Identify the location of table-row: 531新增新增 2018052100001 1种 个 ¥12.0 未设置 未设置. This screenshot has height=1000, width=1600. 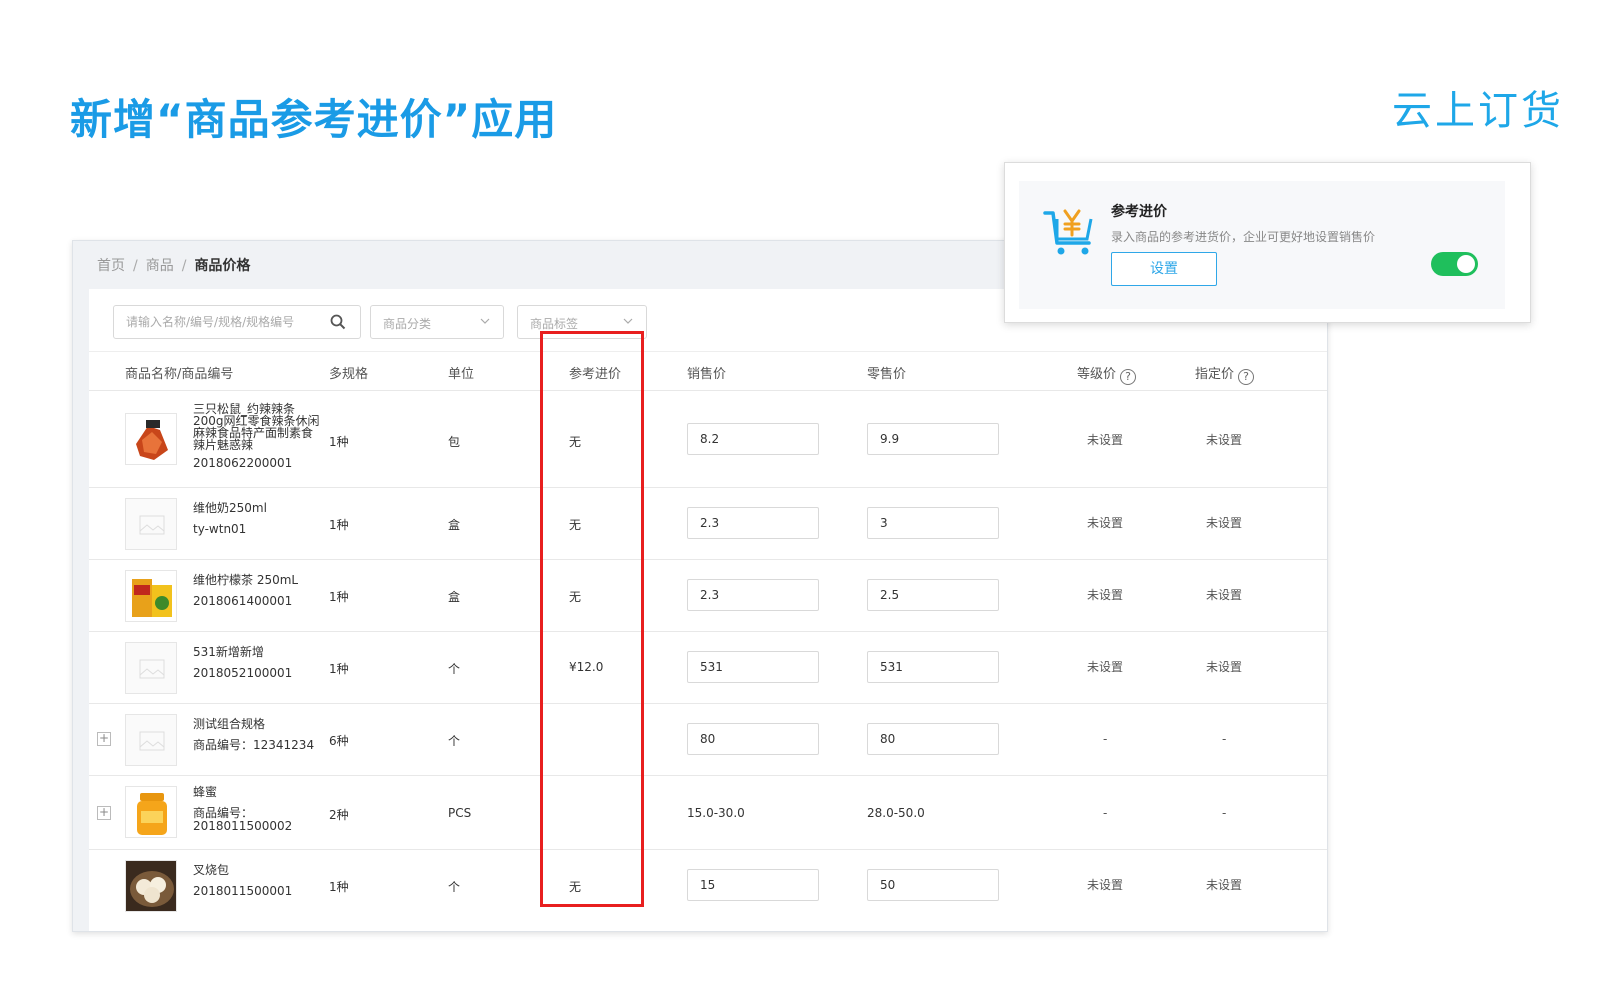
(708, 668).